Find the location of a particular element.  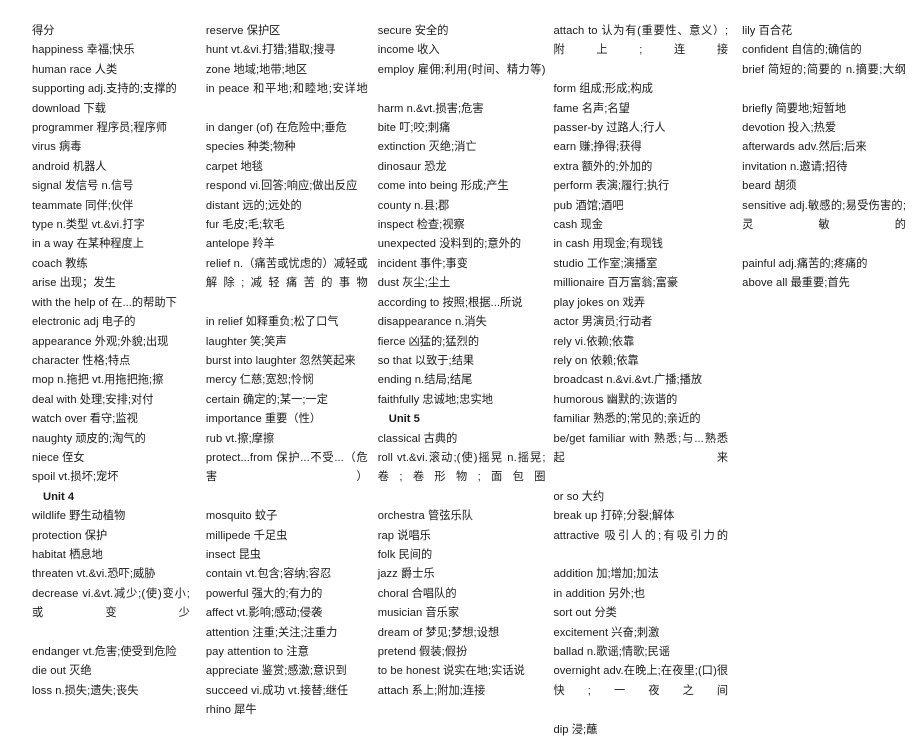

vocabulary-entry: in peace 和平地;和睦地;安详地 is located at coordinates (286, 89).